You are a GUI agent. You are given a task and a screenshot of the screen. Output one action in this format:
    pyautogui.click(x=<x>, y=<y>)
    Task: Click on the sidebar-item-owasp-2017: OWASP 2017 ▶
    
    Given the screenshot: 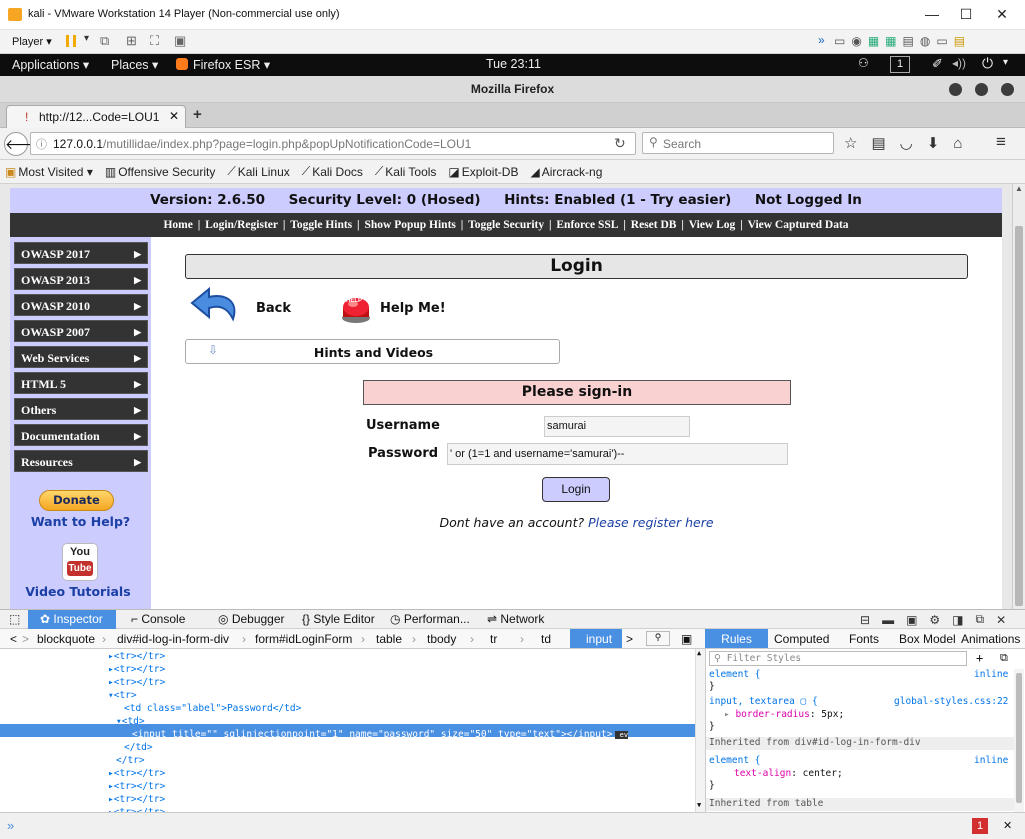 What is the action you would take?
    pyautogui.click(x=81, y=253)
    